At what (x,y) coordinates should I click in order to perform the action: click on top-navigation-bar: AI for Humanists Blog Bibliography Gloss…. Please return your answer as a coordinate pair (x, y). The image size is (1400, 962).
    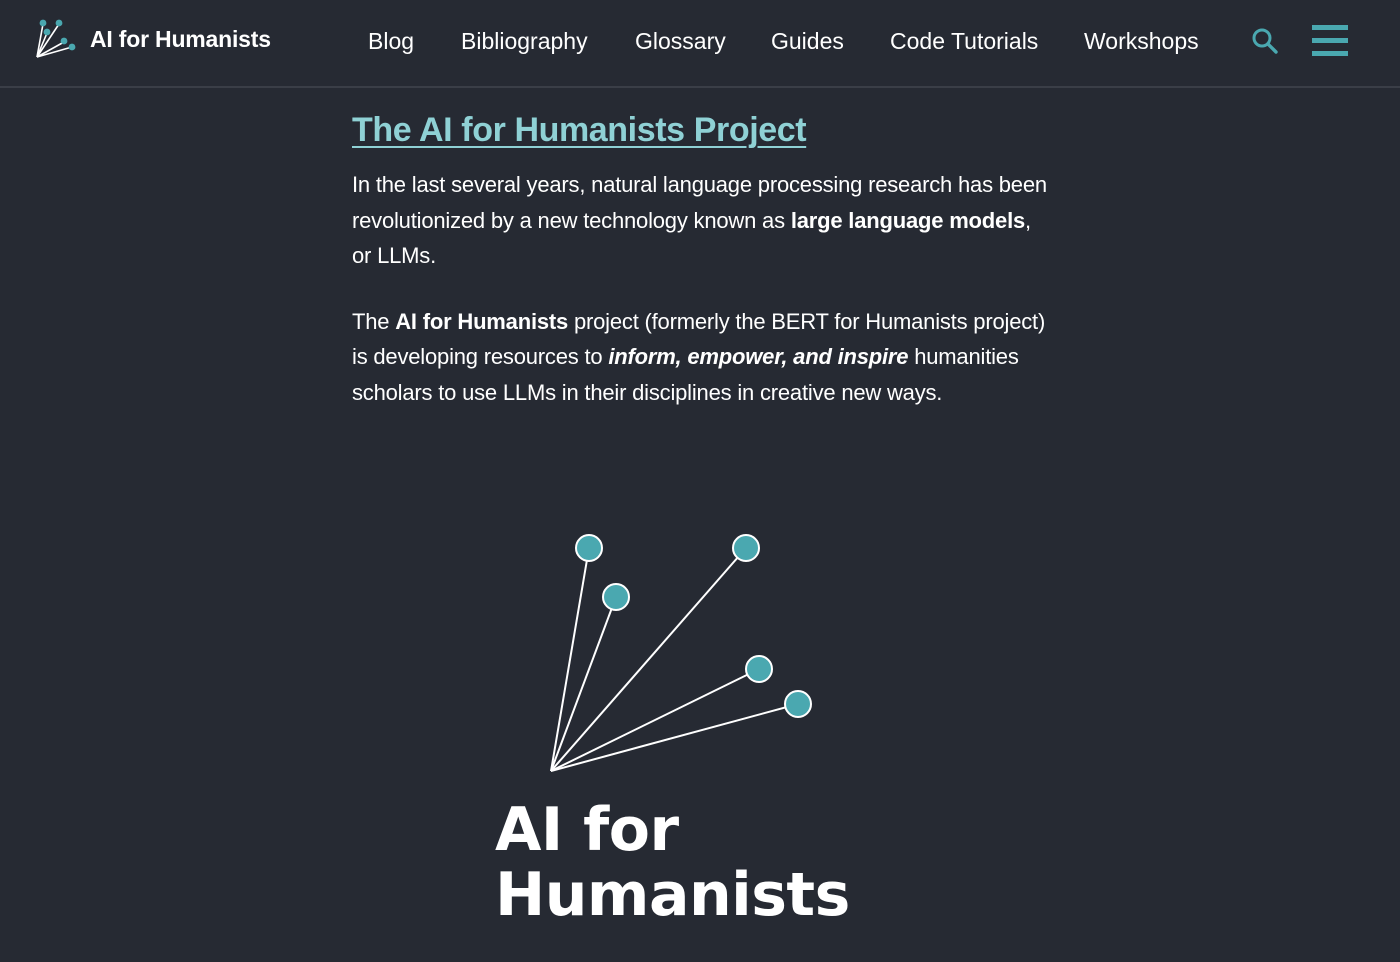
    Looking at the image, I should click on (700, 44).